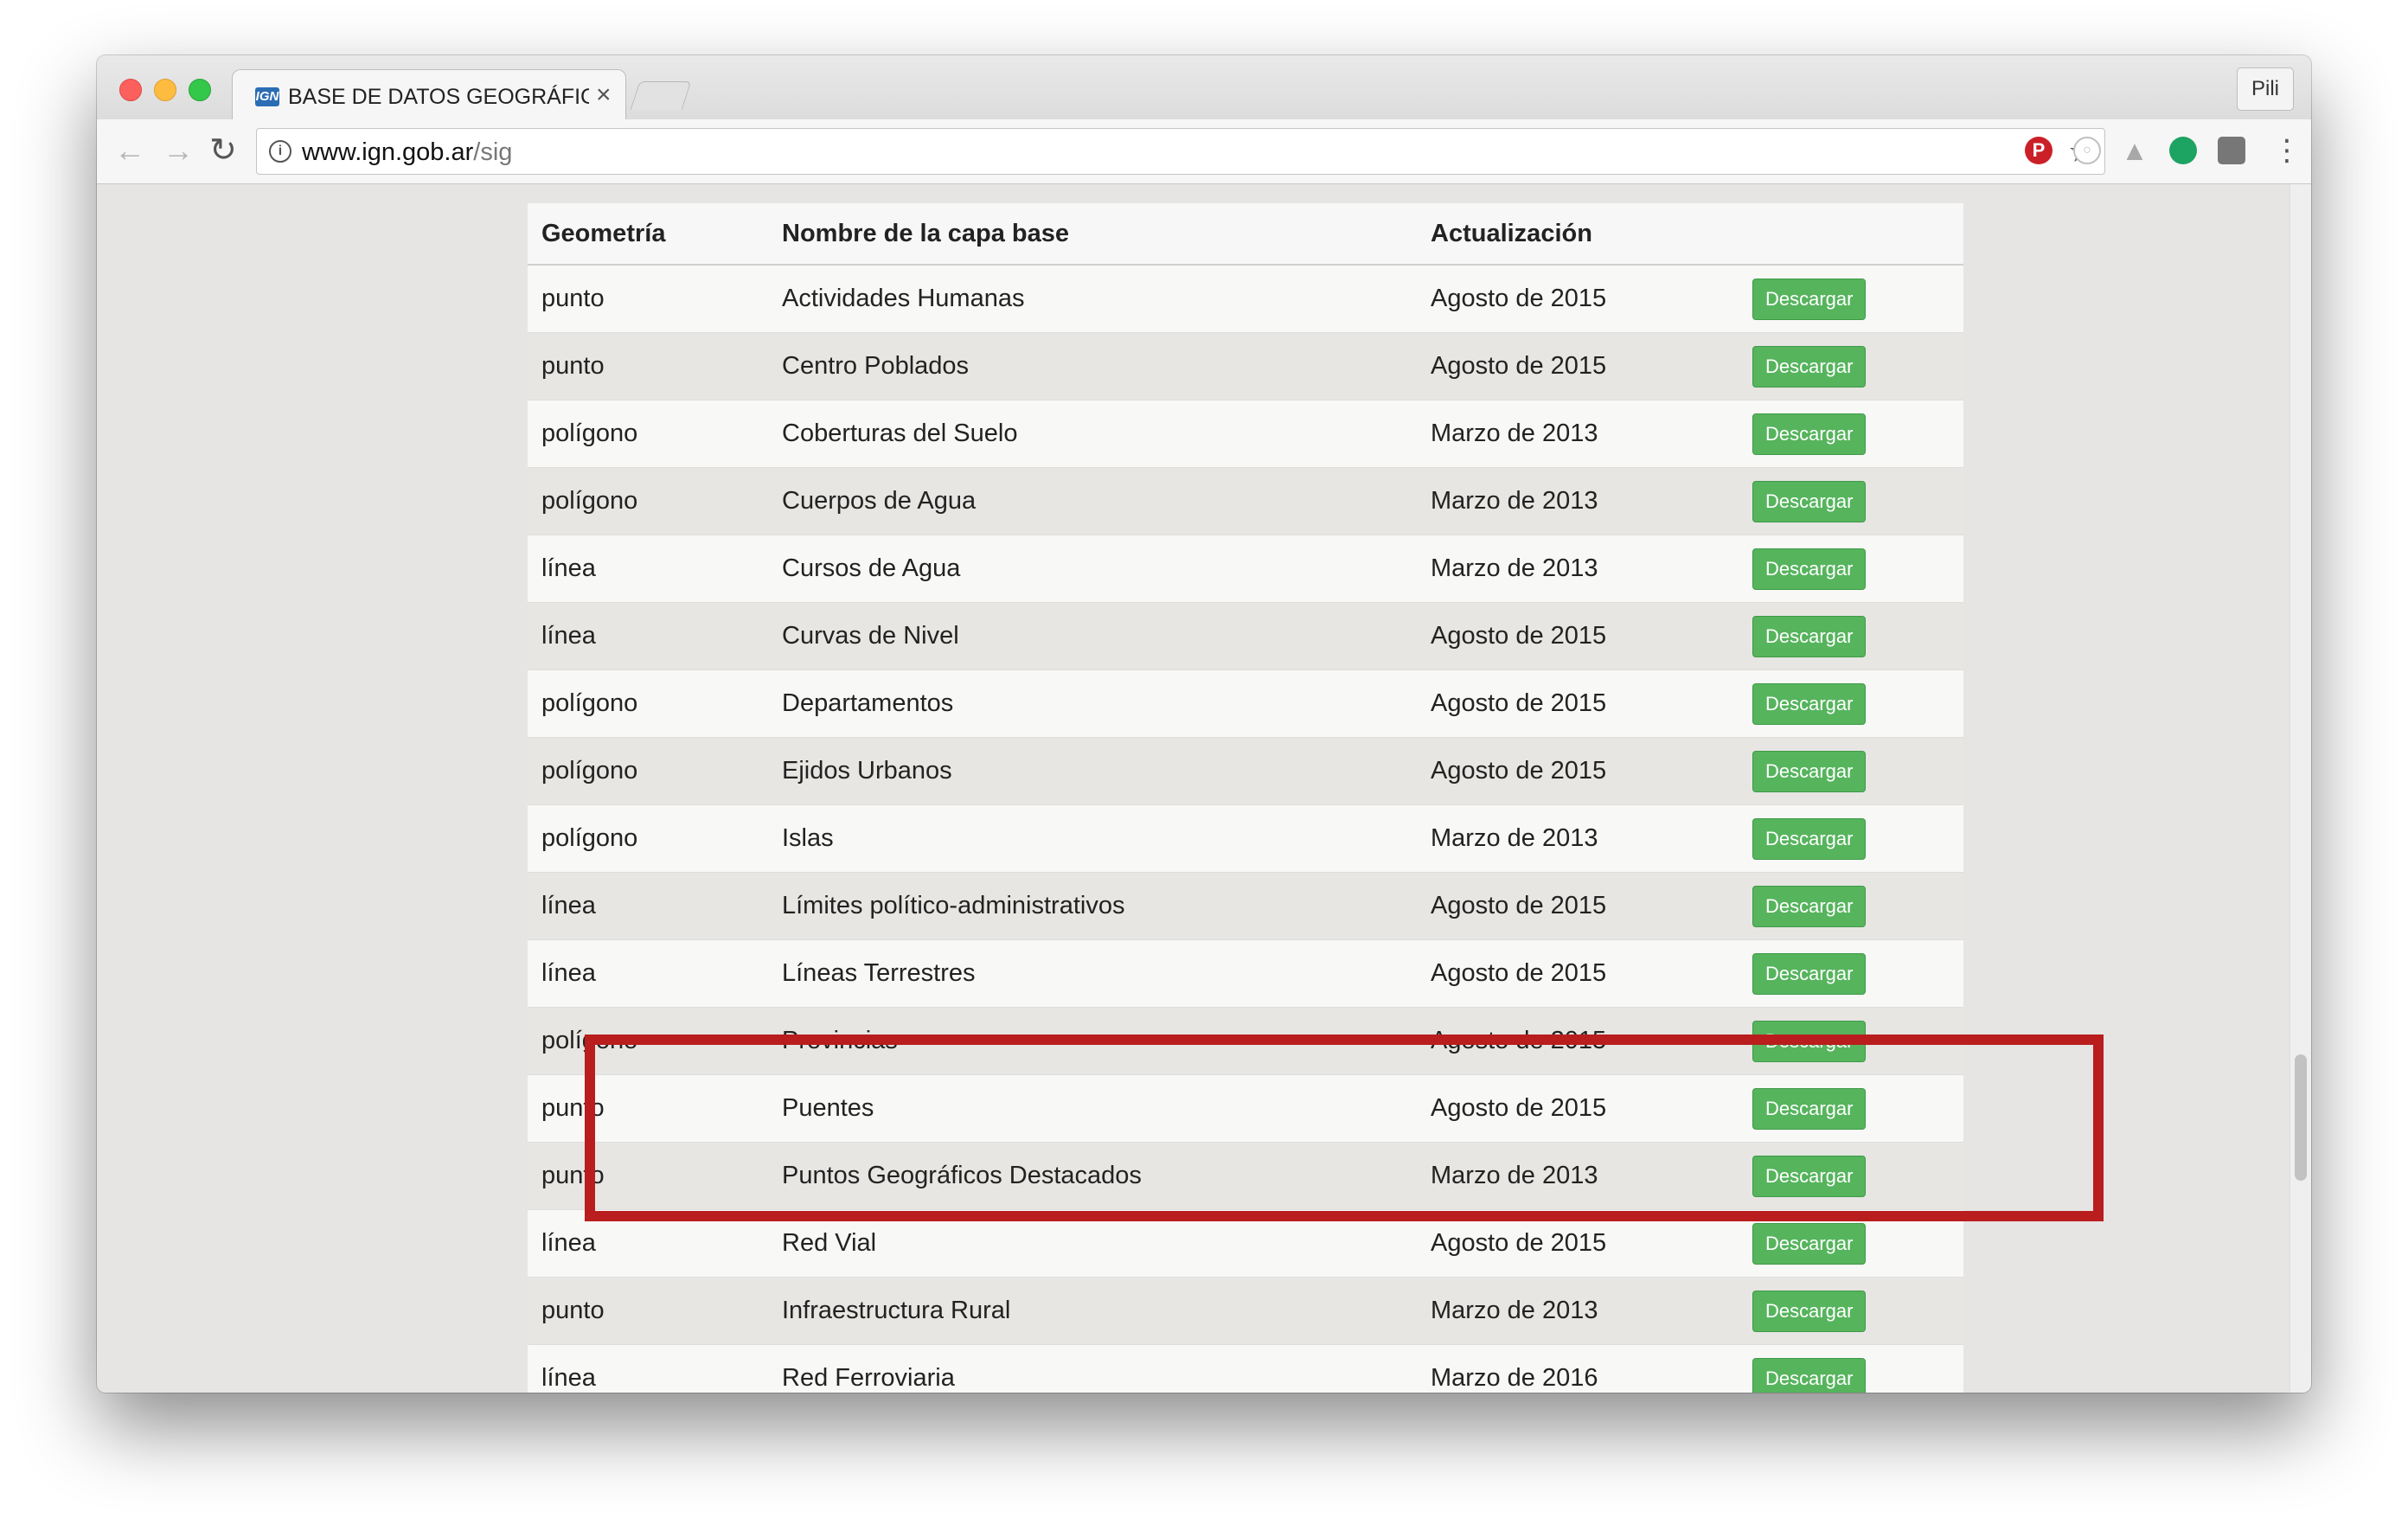 The height and width of the screenshot is (1531, 2408). Describe the element at coordinates (2183, 150) in the screenshot. I see `hangouts-icon` at that location.